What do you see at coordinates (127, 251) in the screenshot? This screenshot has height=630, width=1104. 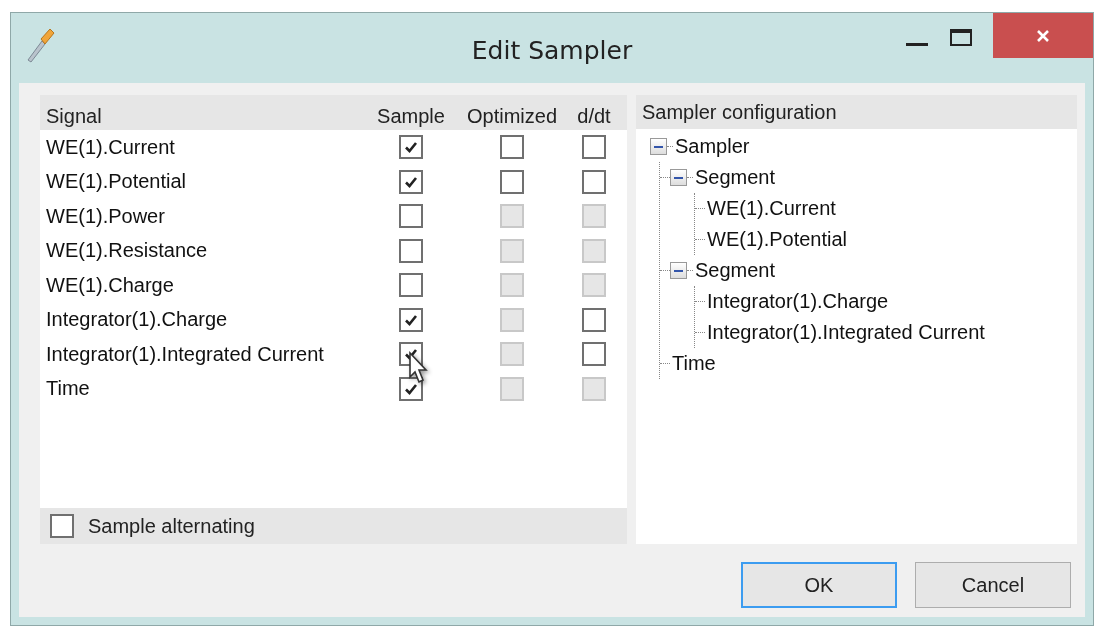 I see `signal-name: WE(1).Resistance` at bounding box center [127, 251].